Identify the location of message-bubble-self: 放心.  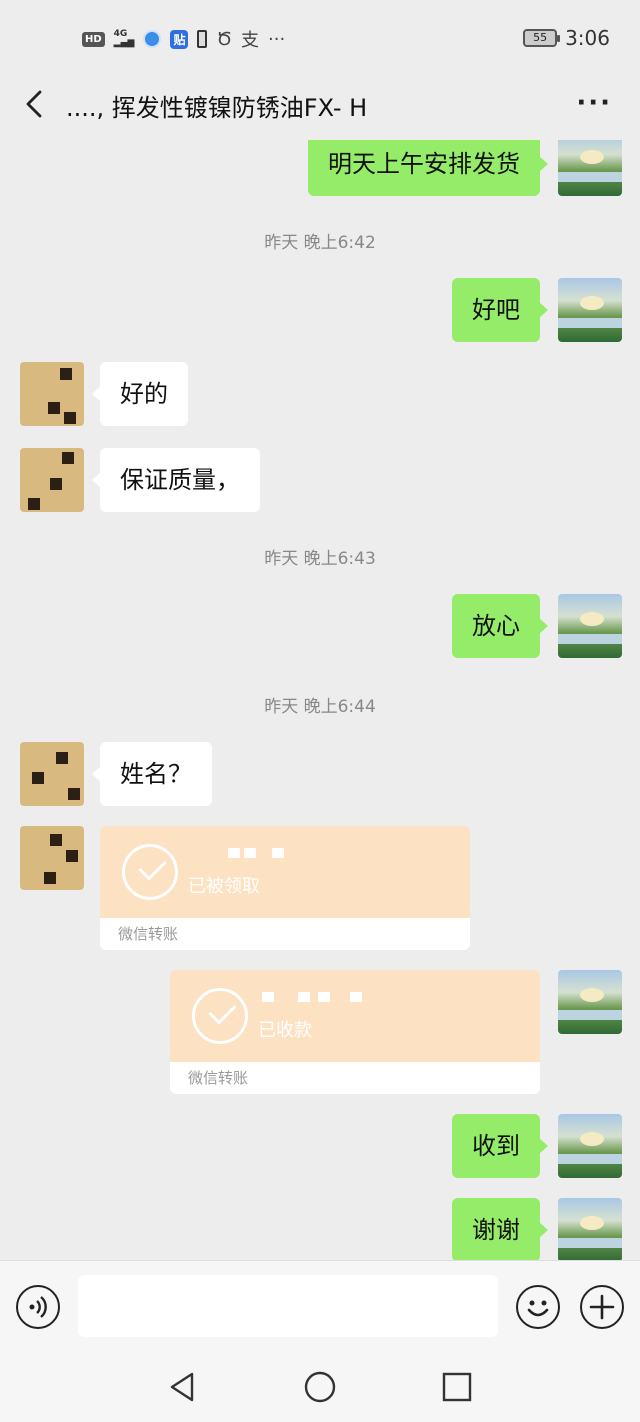
(500, 626).